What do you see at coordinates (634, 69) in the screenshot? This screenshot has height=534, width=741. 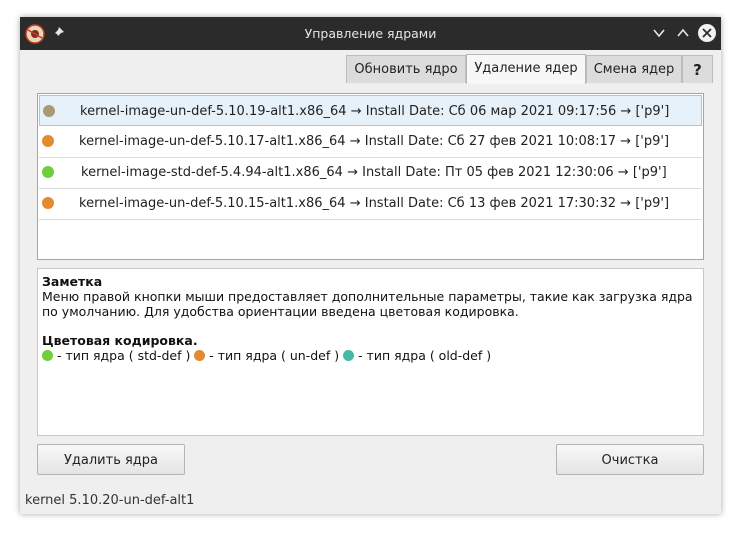 I see `tab-switch-kernel: Смена ядер` at bounding box center [634, 69].